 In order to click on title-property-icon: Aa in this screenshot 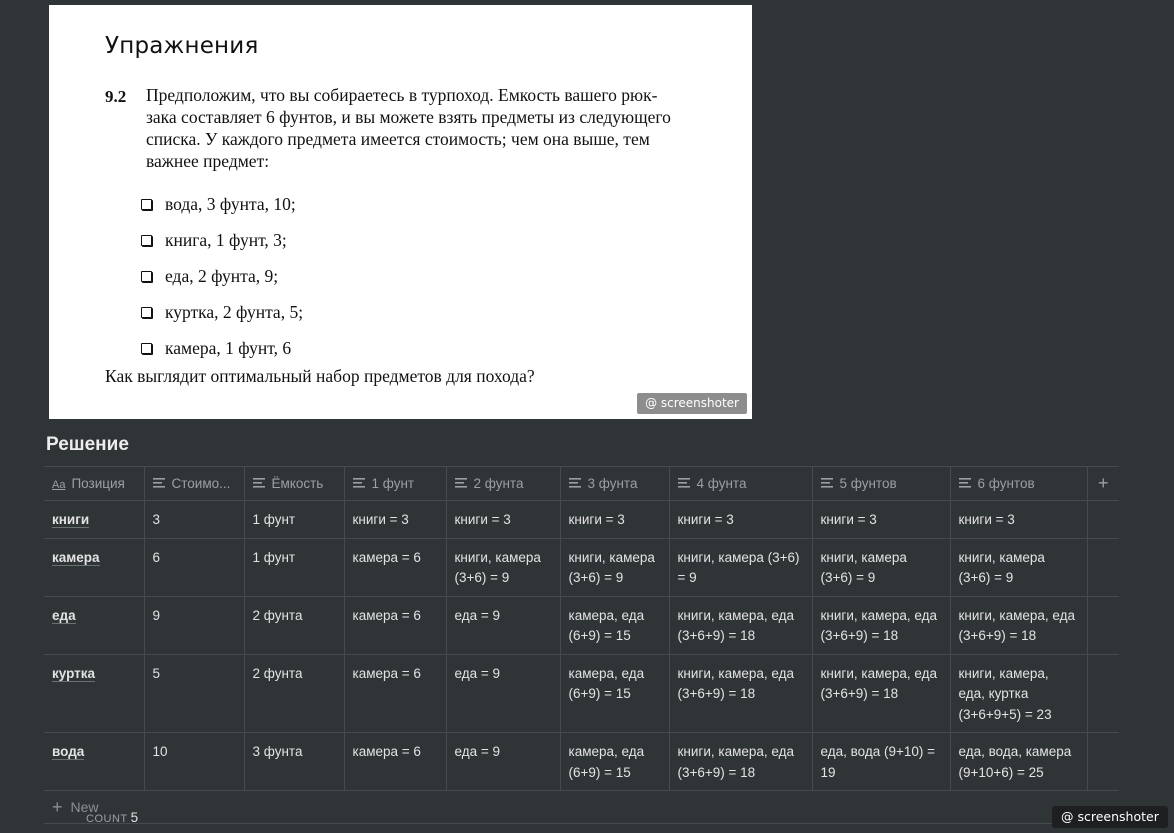, I will do `click(59, 485)`.